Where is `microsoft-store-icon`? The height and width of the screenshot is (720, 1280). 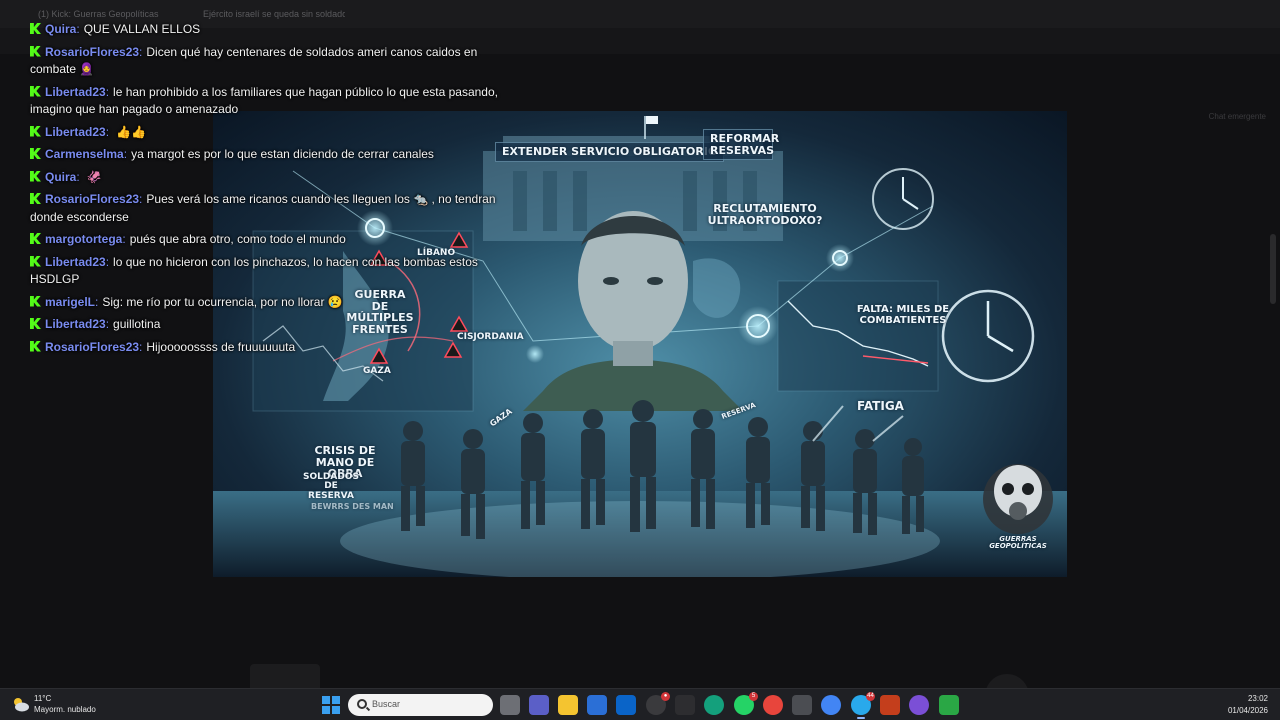
microsoft-store-icon is located at coordinates (597, 705).